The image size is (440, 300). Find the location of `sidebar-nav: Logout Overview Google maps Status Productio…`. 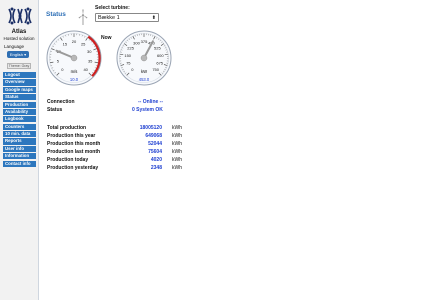

sidebar-nav: Logout Overview Google maps Status Productio… is located at coordinates (19, 120).